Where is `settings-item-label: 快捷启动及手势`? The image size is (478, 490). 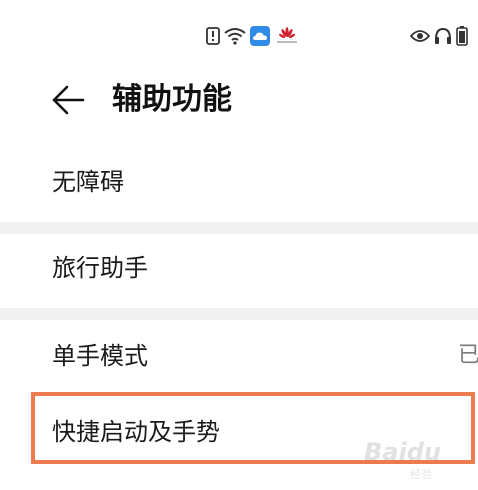 settings-item-label: 快捷启动及手势 is located at coordinates (136, 432).